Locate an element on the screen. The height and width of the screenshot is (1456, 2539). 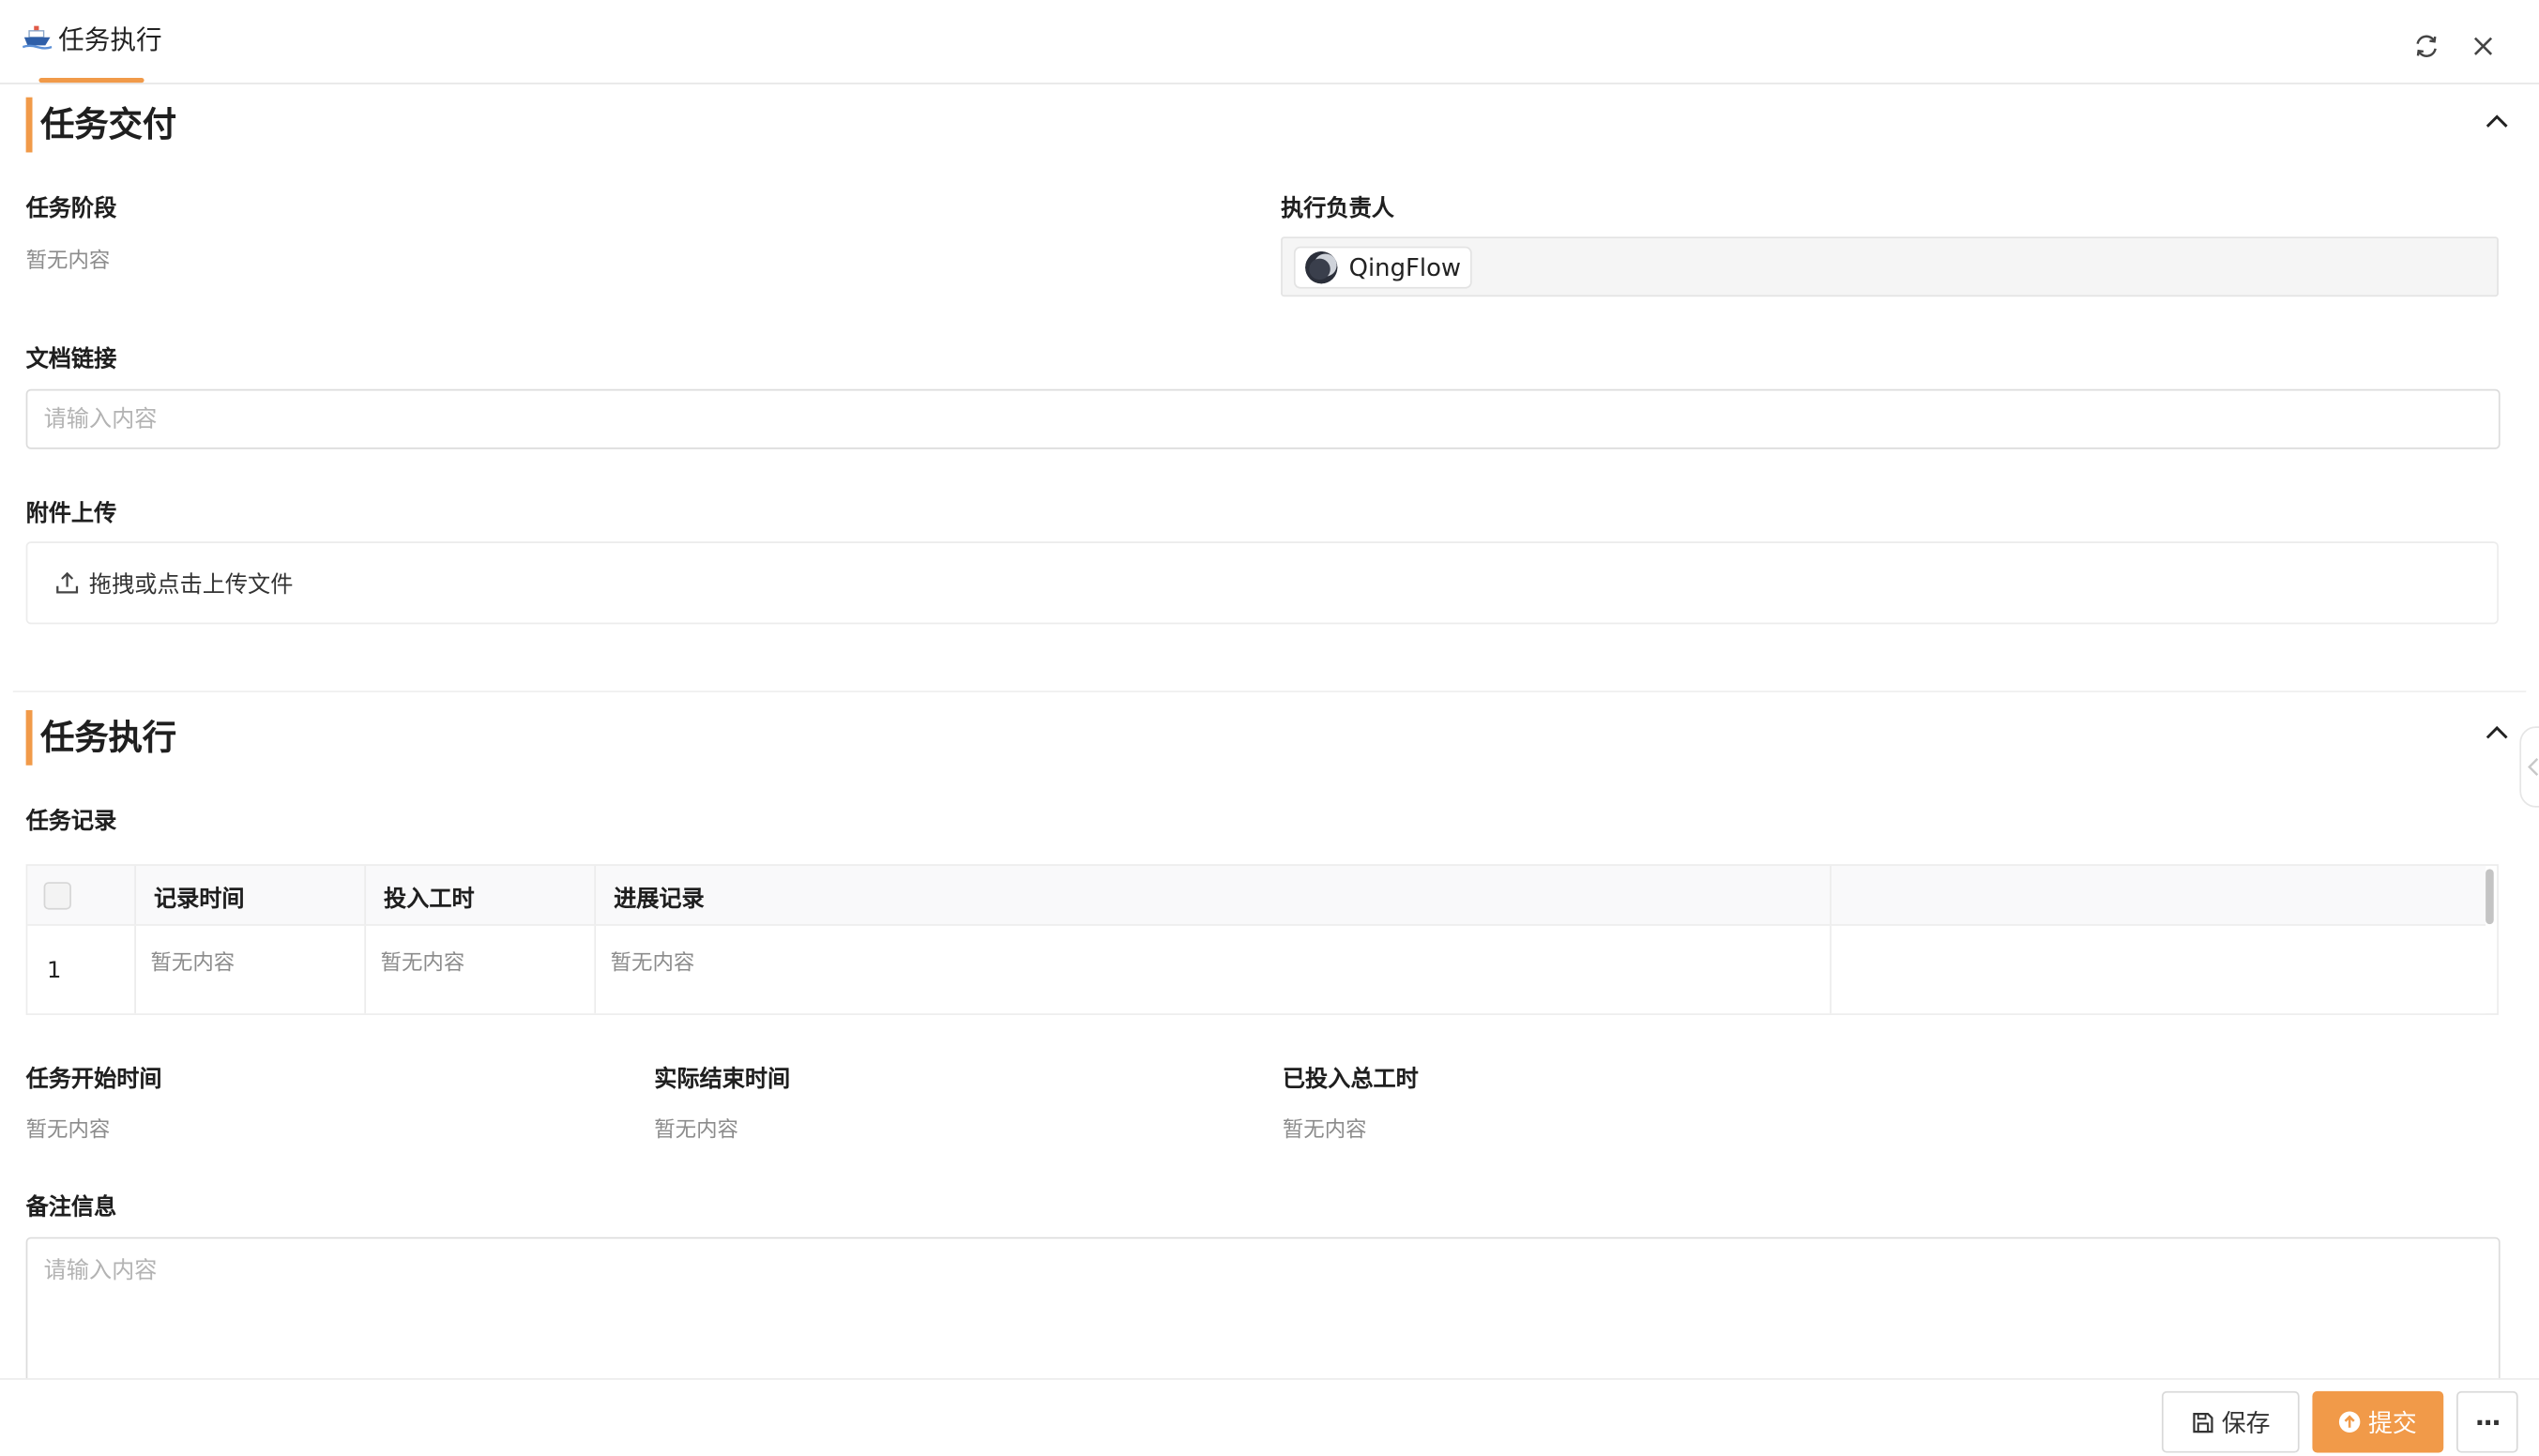
table-row: 1 暂无内容 暂无内容 暂无内容 is located at coordinates (1256, 969).